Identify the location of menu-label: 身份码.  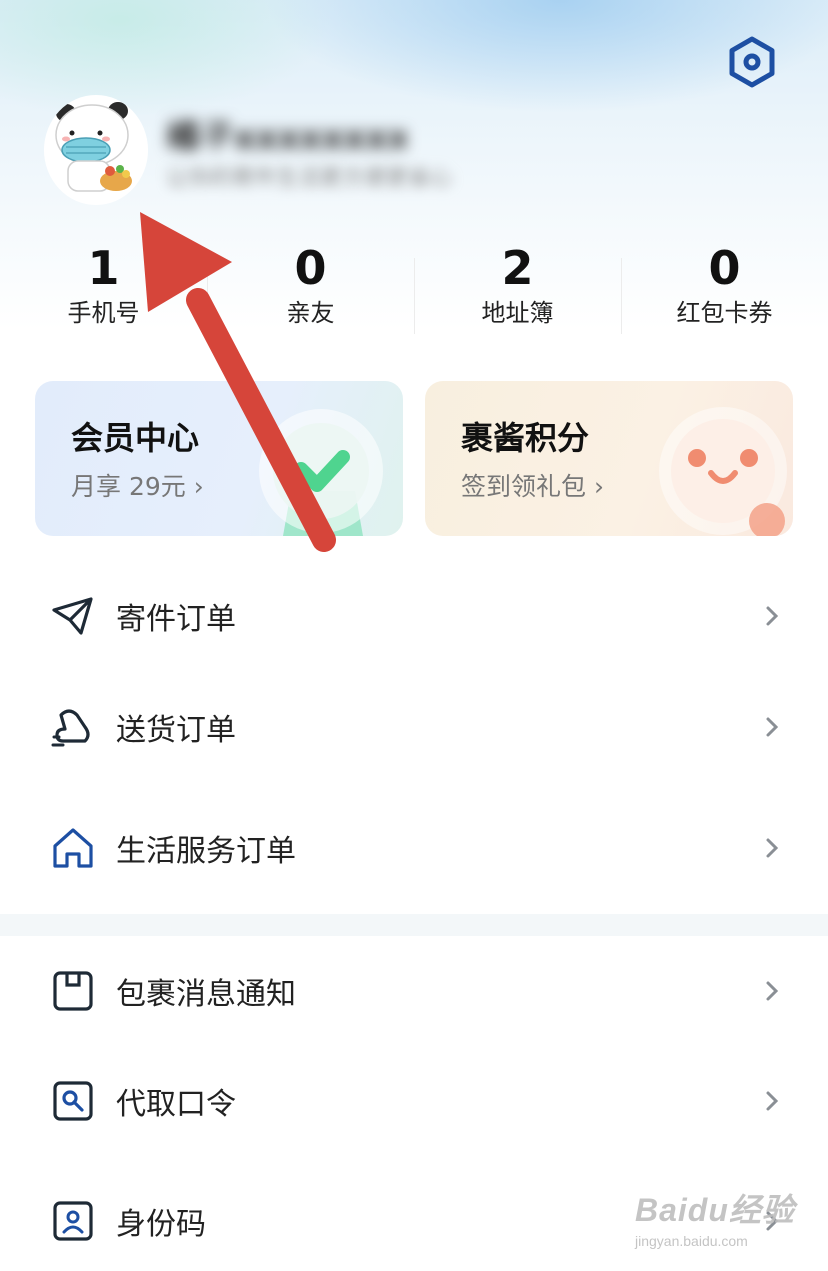
(161, 1224).